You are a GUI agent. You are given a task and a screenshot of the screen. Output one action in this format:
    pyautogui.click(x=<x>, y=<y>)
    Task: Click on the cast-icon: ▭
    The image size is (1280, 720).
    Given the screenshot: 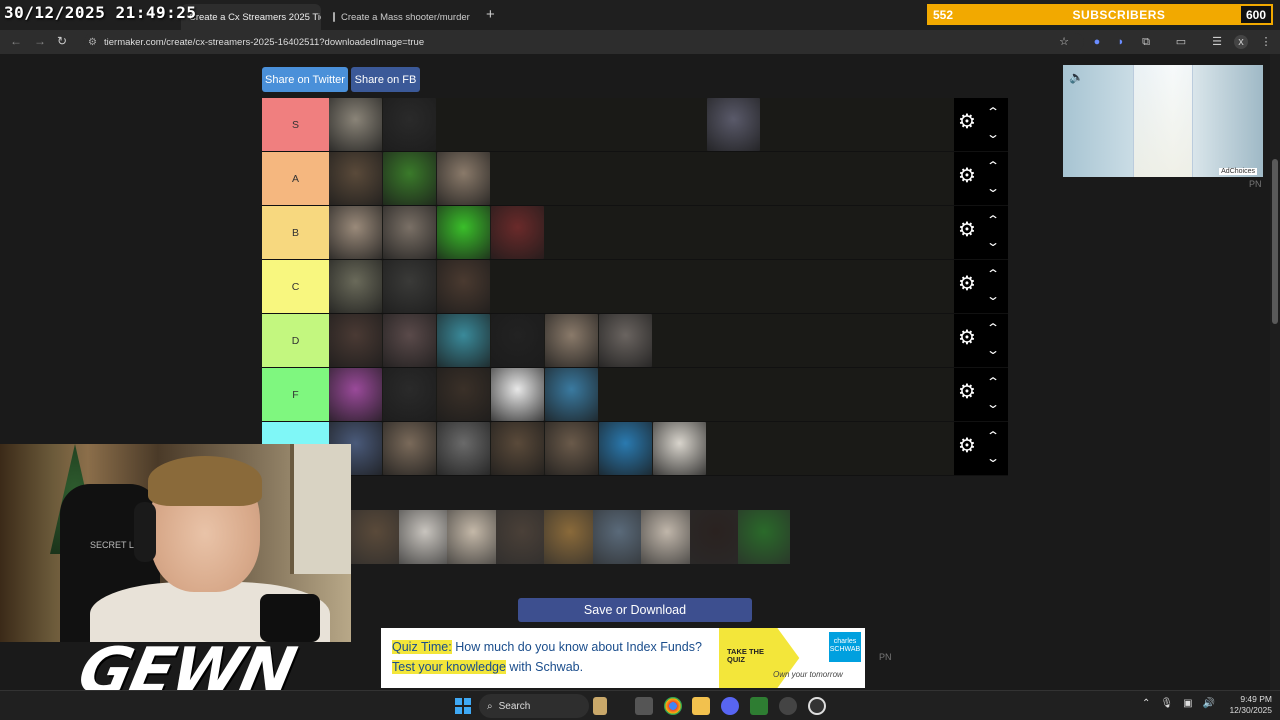 What is the action you would take?
    pyautogui.click(x=1181, y=42)
    